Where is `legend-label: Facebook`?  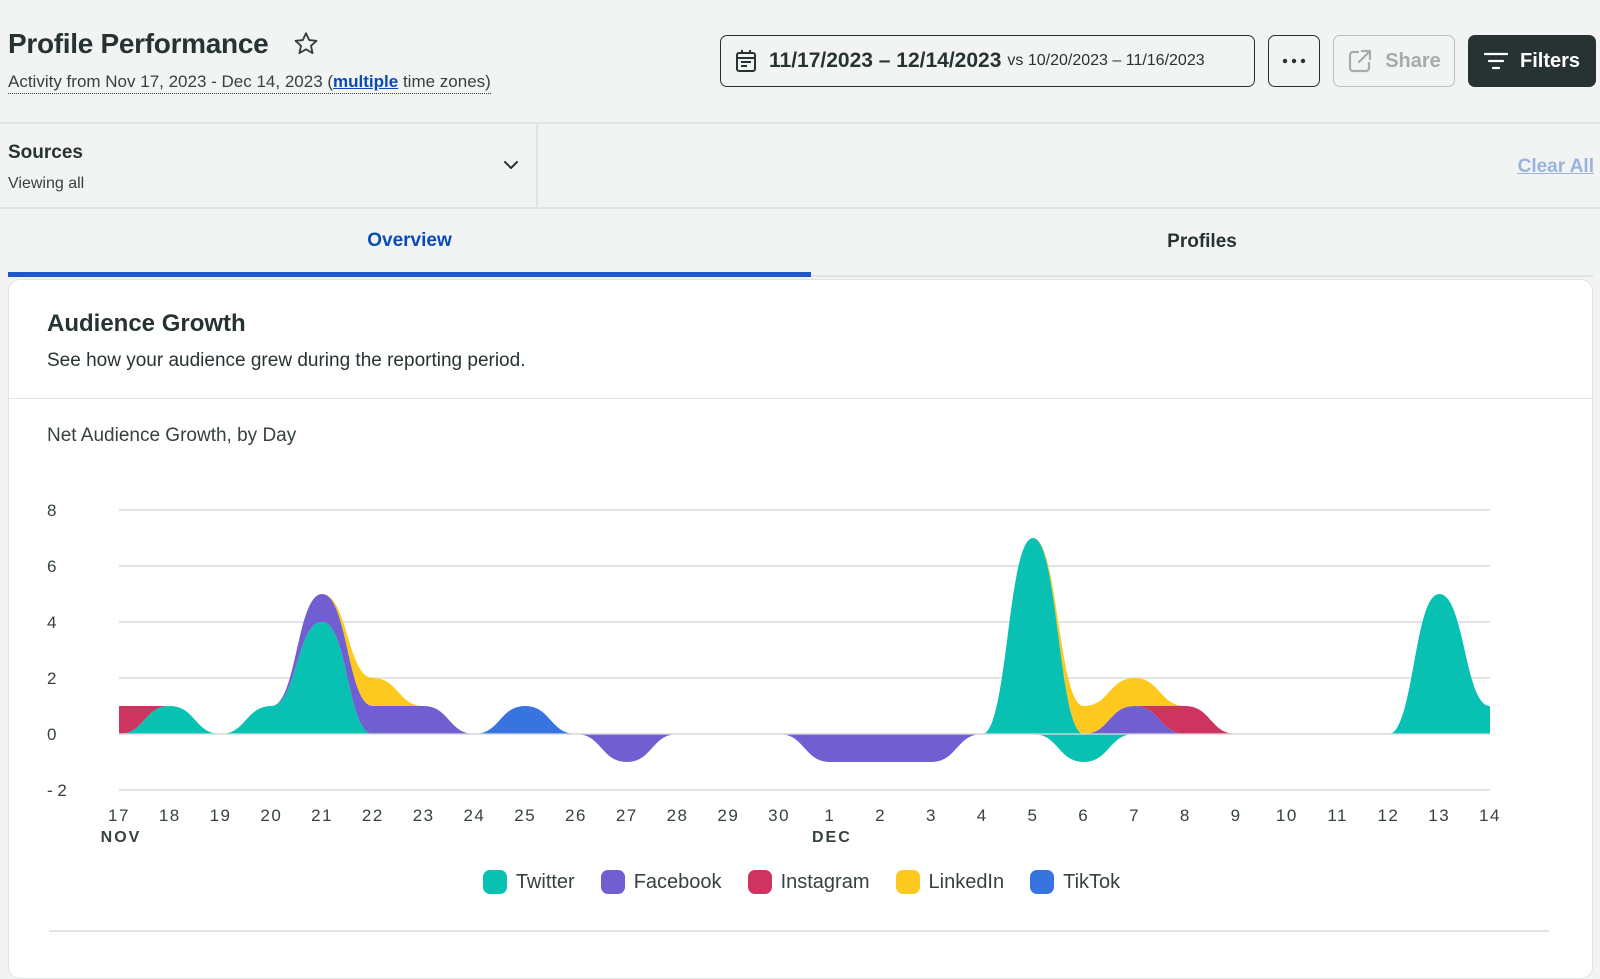
legend-label: Facebook is located at coordinates (677, 881).